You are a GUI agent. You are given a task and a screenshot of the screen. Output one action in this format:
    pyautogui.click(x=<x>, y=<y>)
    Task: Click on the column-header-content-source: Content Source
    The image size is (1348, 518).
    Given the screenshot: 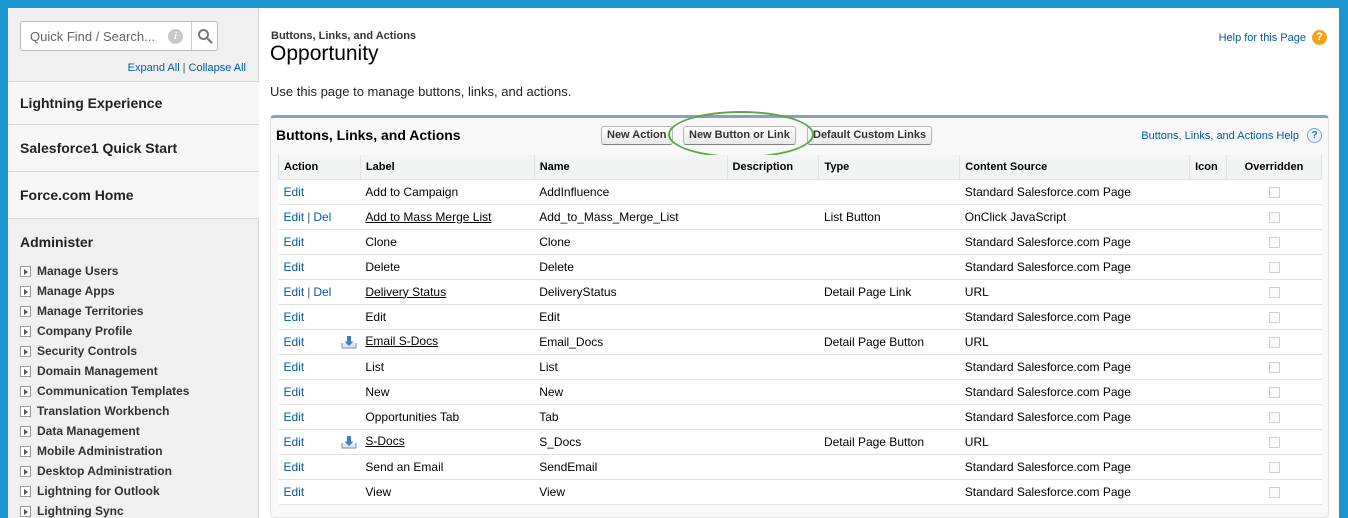 What is the action you would take?
    pyautogui.click(x=1075, y=167)
    